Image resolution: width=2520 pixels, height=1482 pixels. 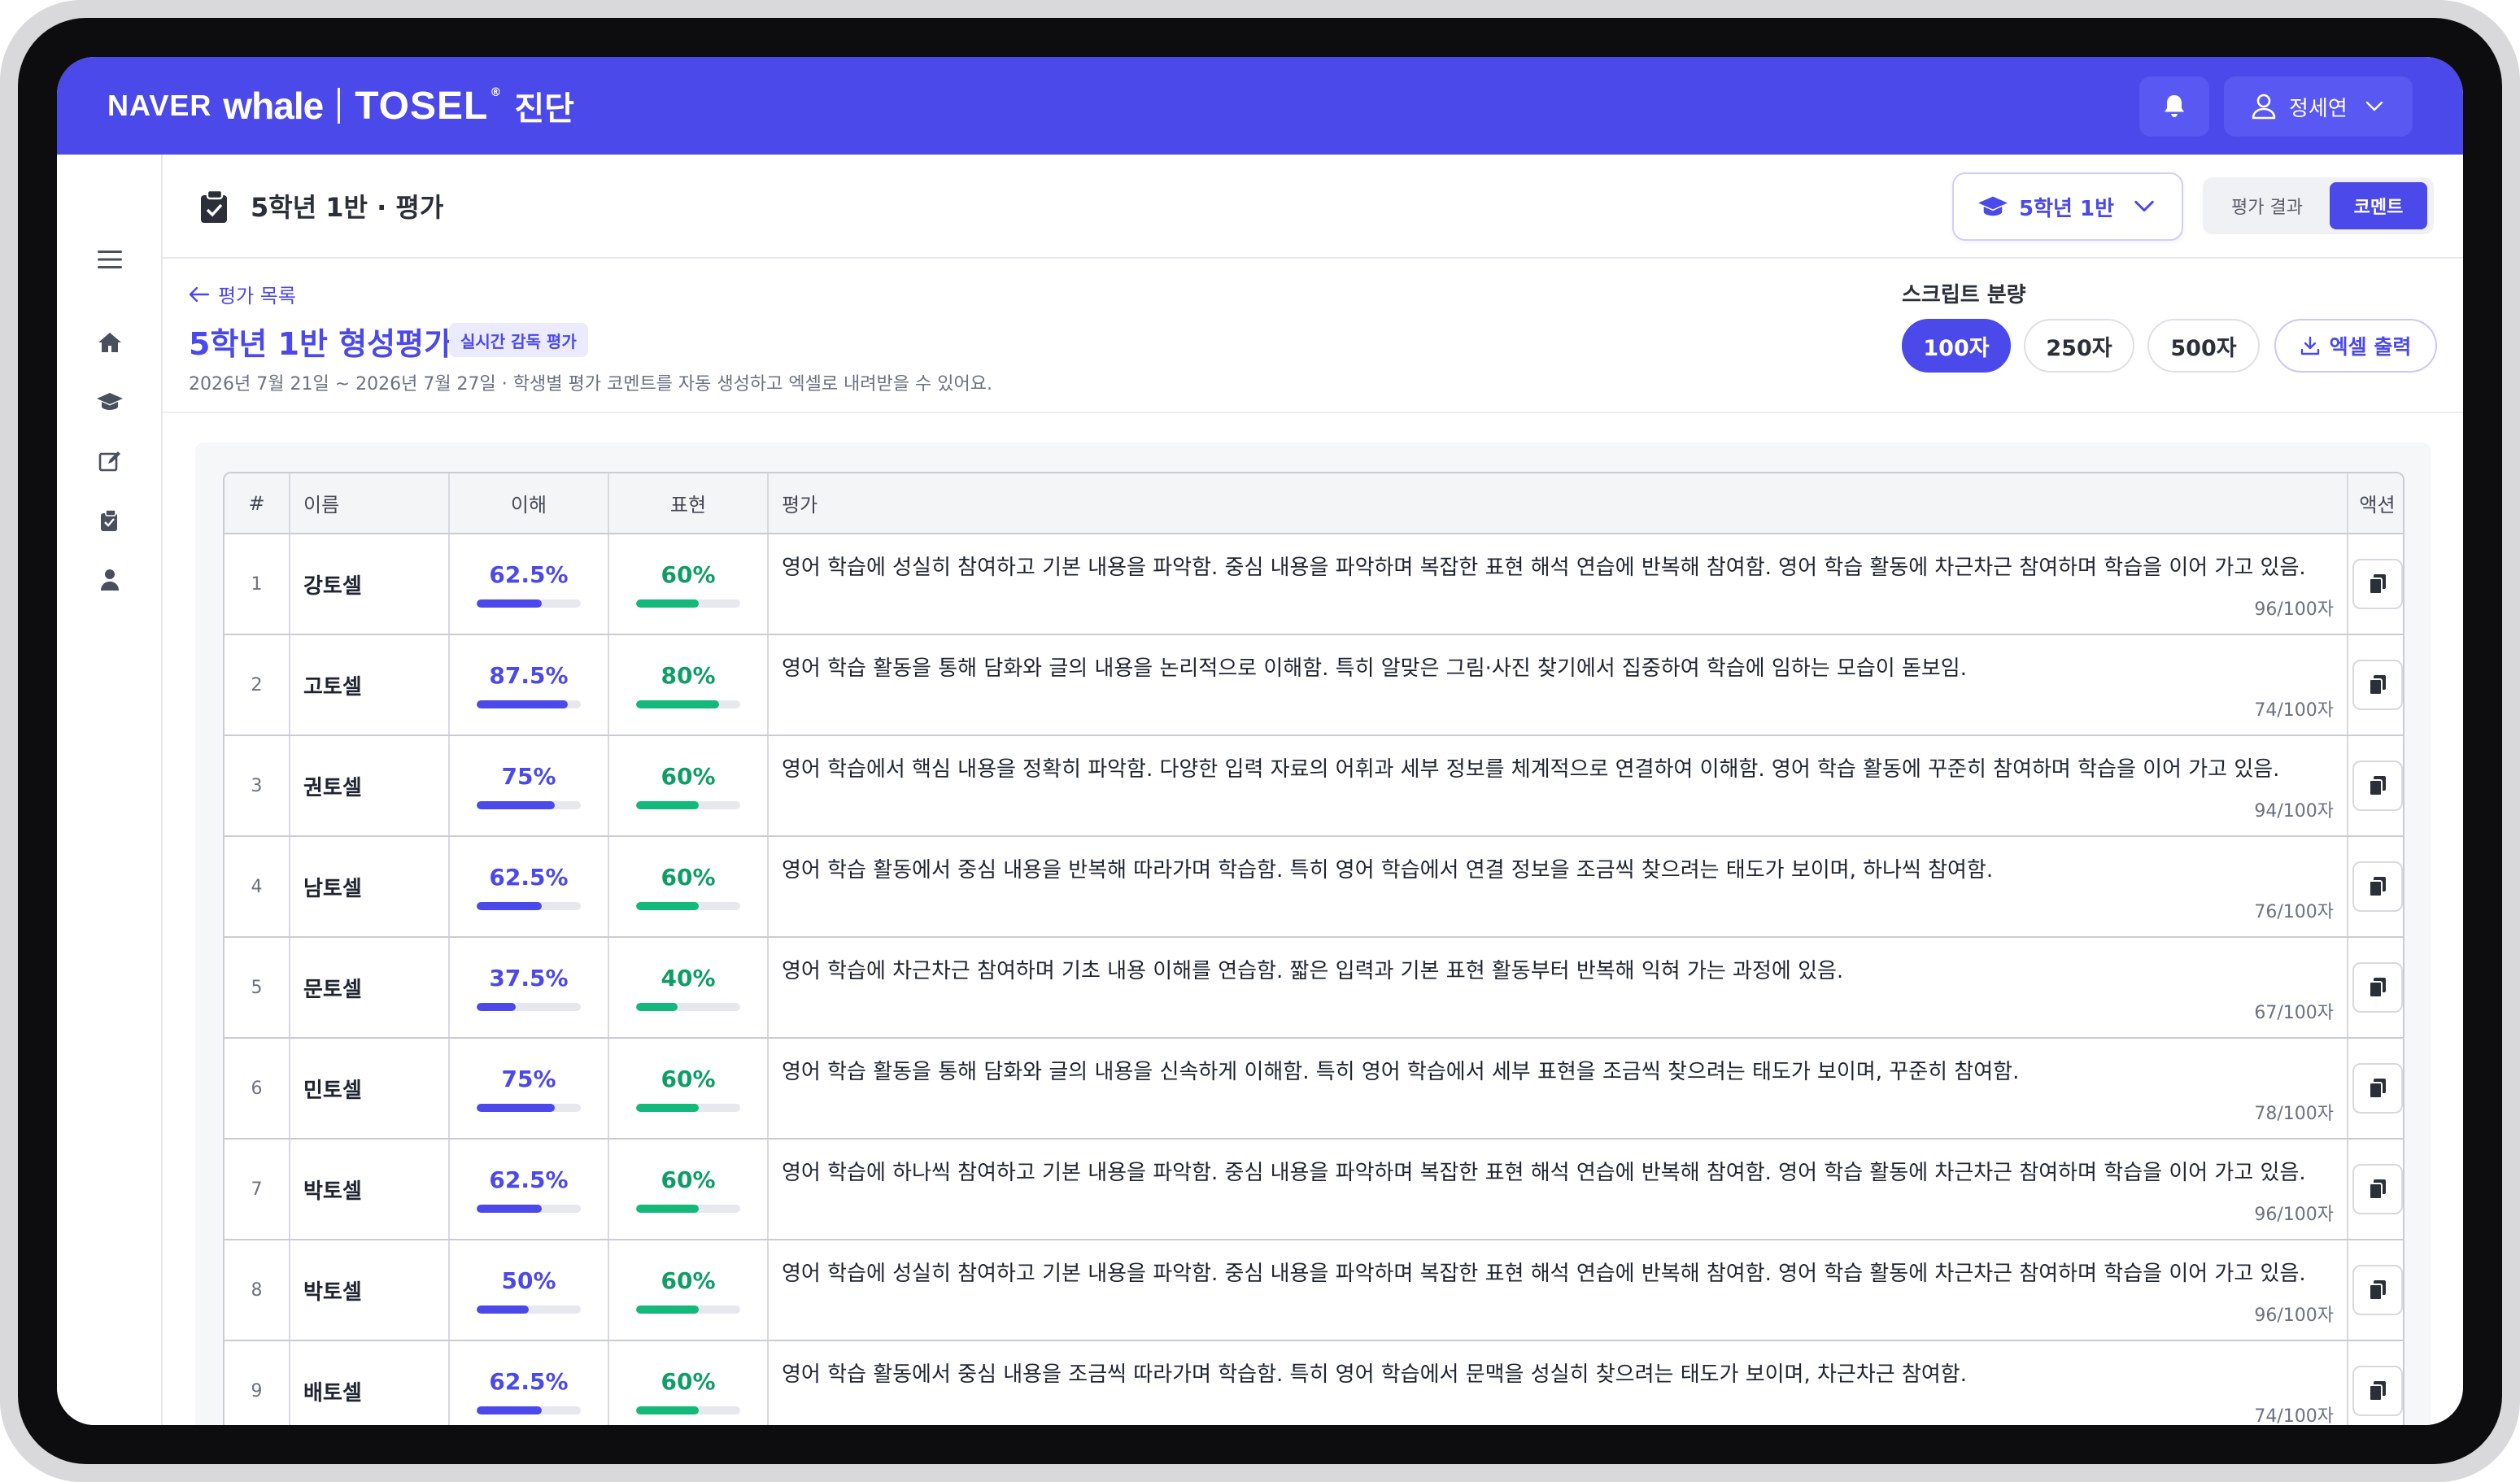 What do you see at coordinates (370, 503) in the screenshot?
I see `column-header-name: 이름` at bounding box center [370, 503].